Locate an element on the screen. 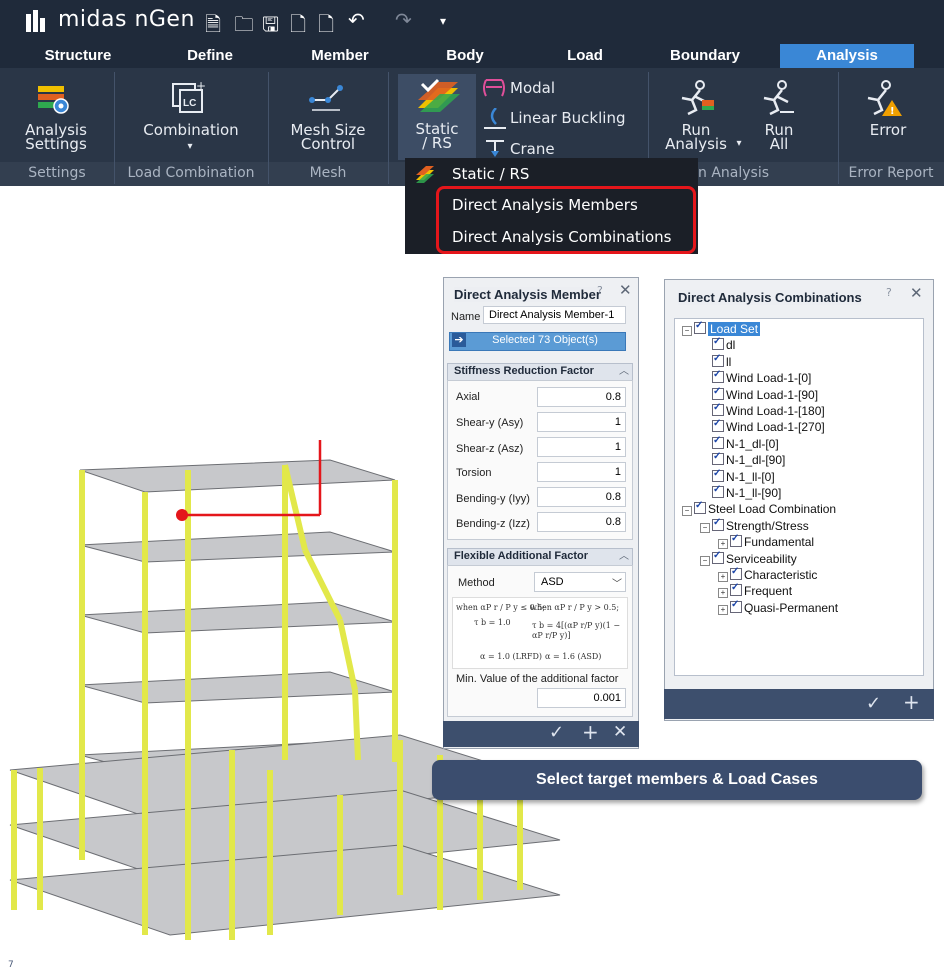 Image resolution: width=944 pixels, height=980 pixels. tree-item: − Strength/Stress is located at coordinates (754, 525).